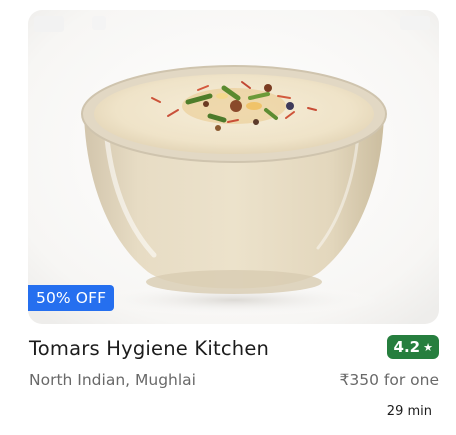 This screenshot has width=456, height=435. Describe the element at coordinates (409, 411) in the screenshot. I see `delivery-time: 29 min` at that location.